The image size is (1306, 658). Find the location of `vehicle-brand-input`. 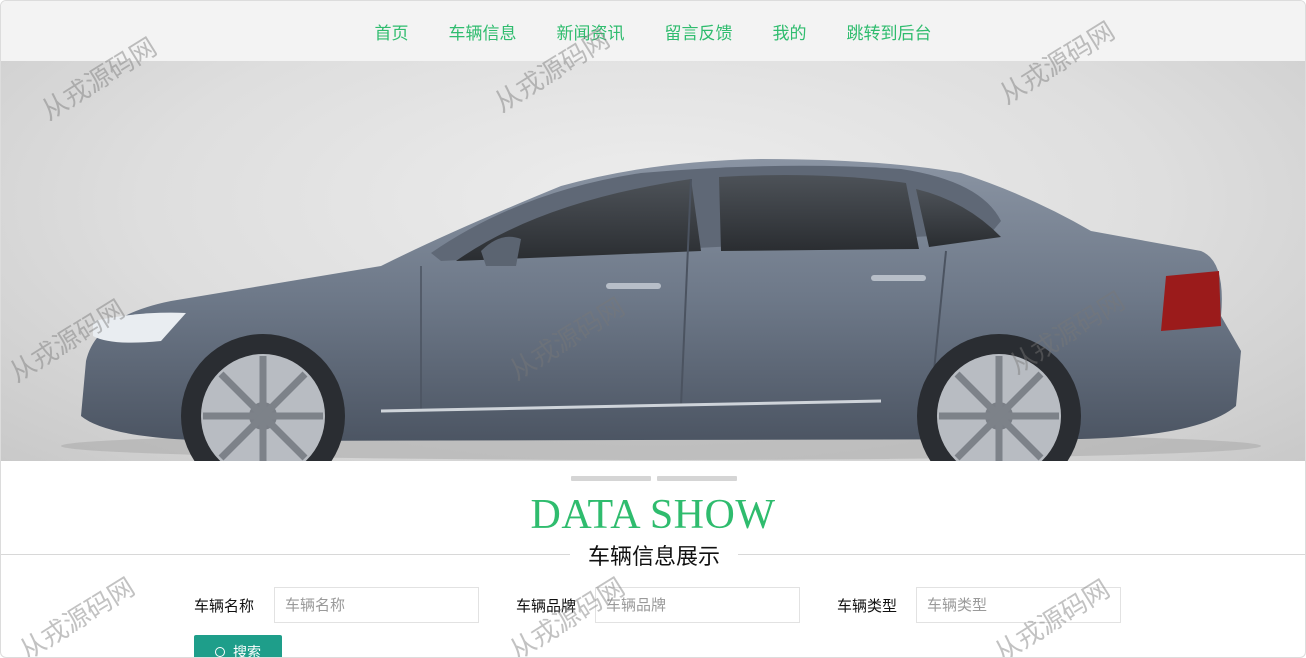

vehicle-brand-input is located at coordinates (697, 605).